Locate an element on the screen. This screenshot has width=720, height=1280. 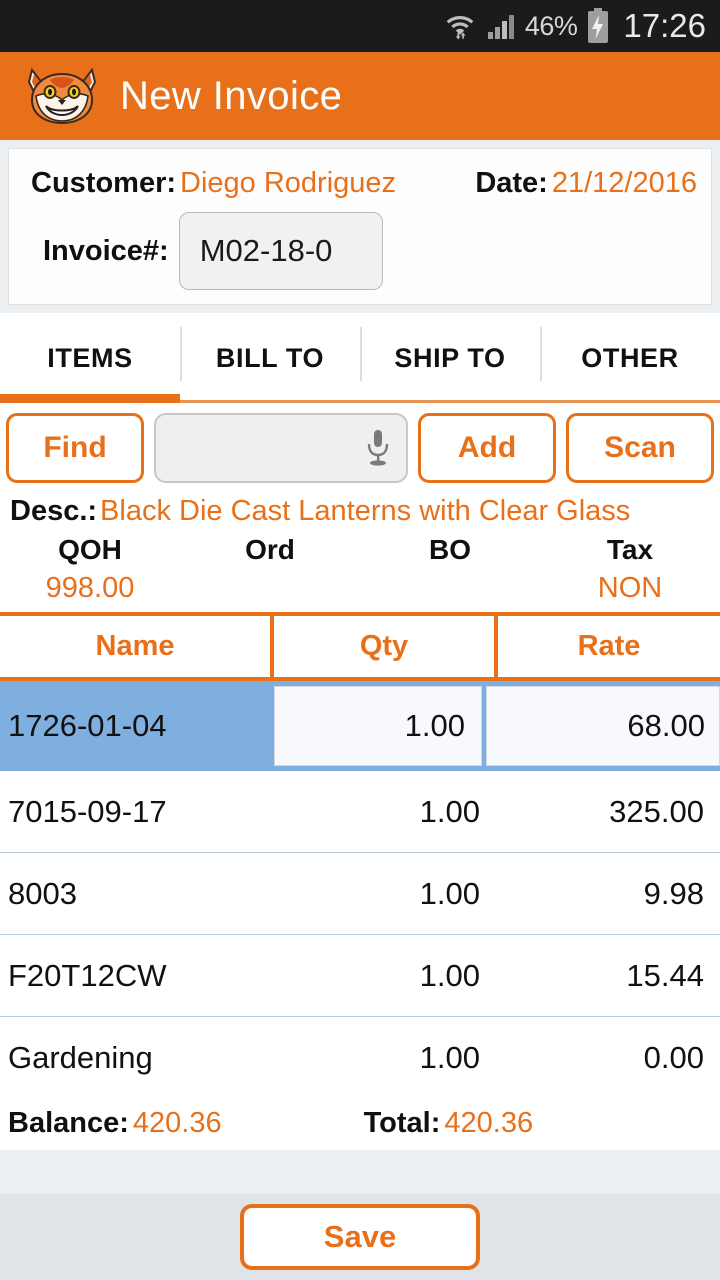
tab-items: ITEMS is located at coordinates (90, 358).